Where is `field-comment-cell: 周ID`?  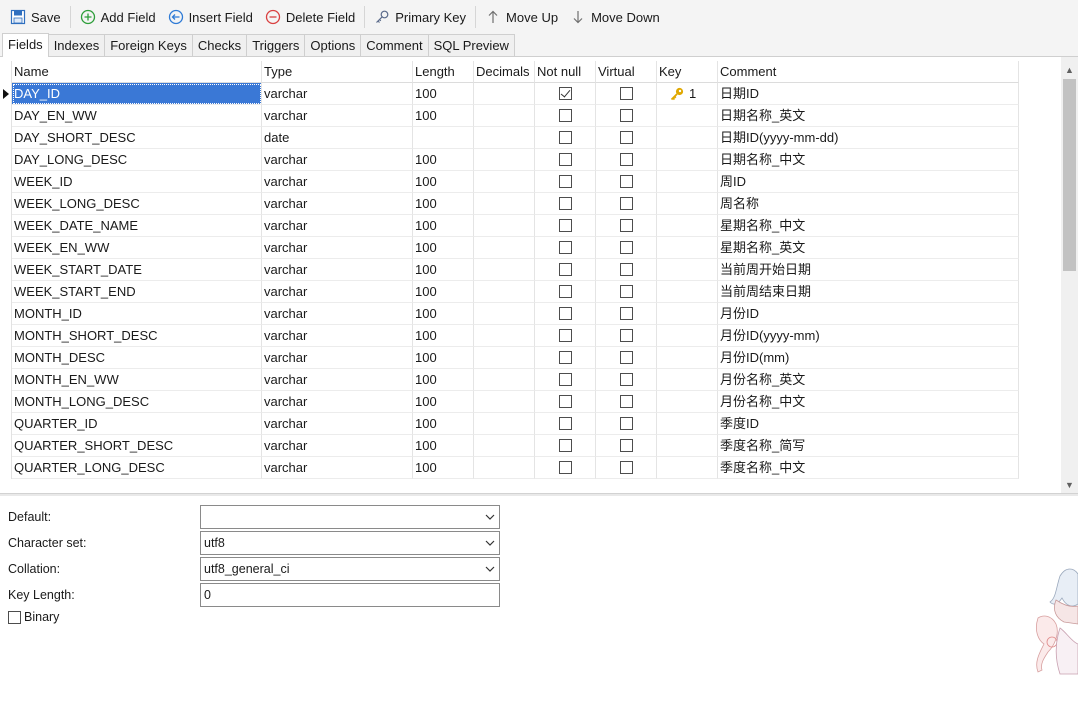
field-comment-cell: 周ID is located at coordinates (868, 182).